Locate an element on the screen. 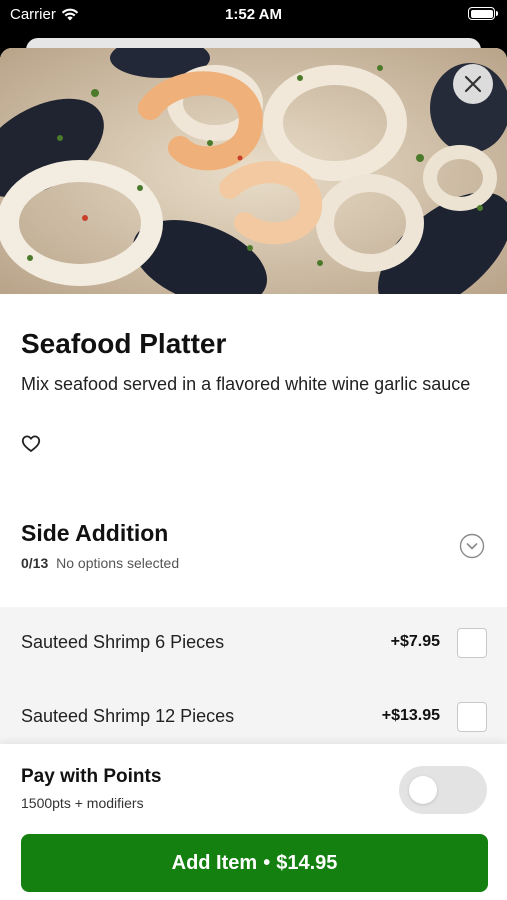  status-time: 1:52 AM is located at coordinates (253, 14).